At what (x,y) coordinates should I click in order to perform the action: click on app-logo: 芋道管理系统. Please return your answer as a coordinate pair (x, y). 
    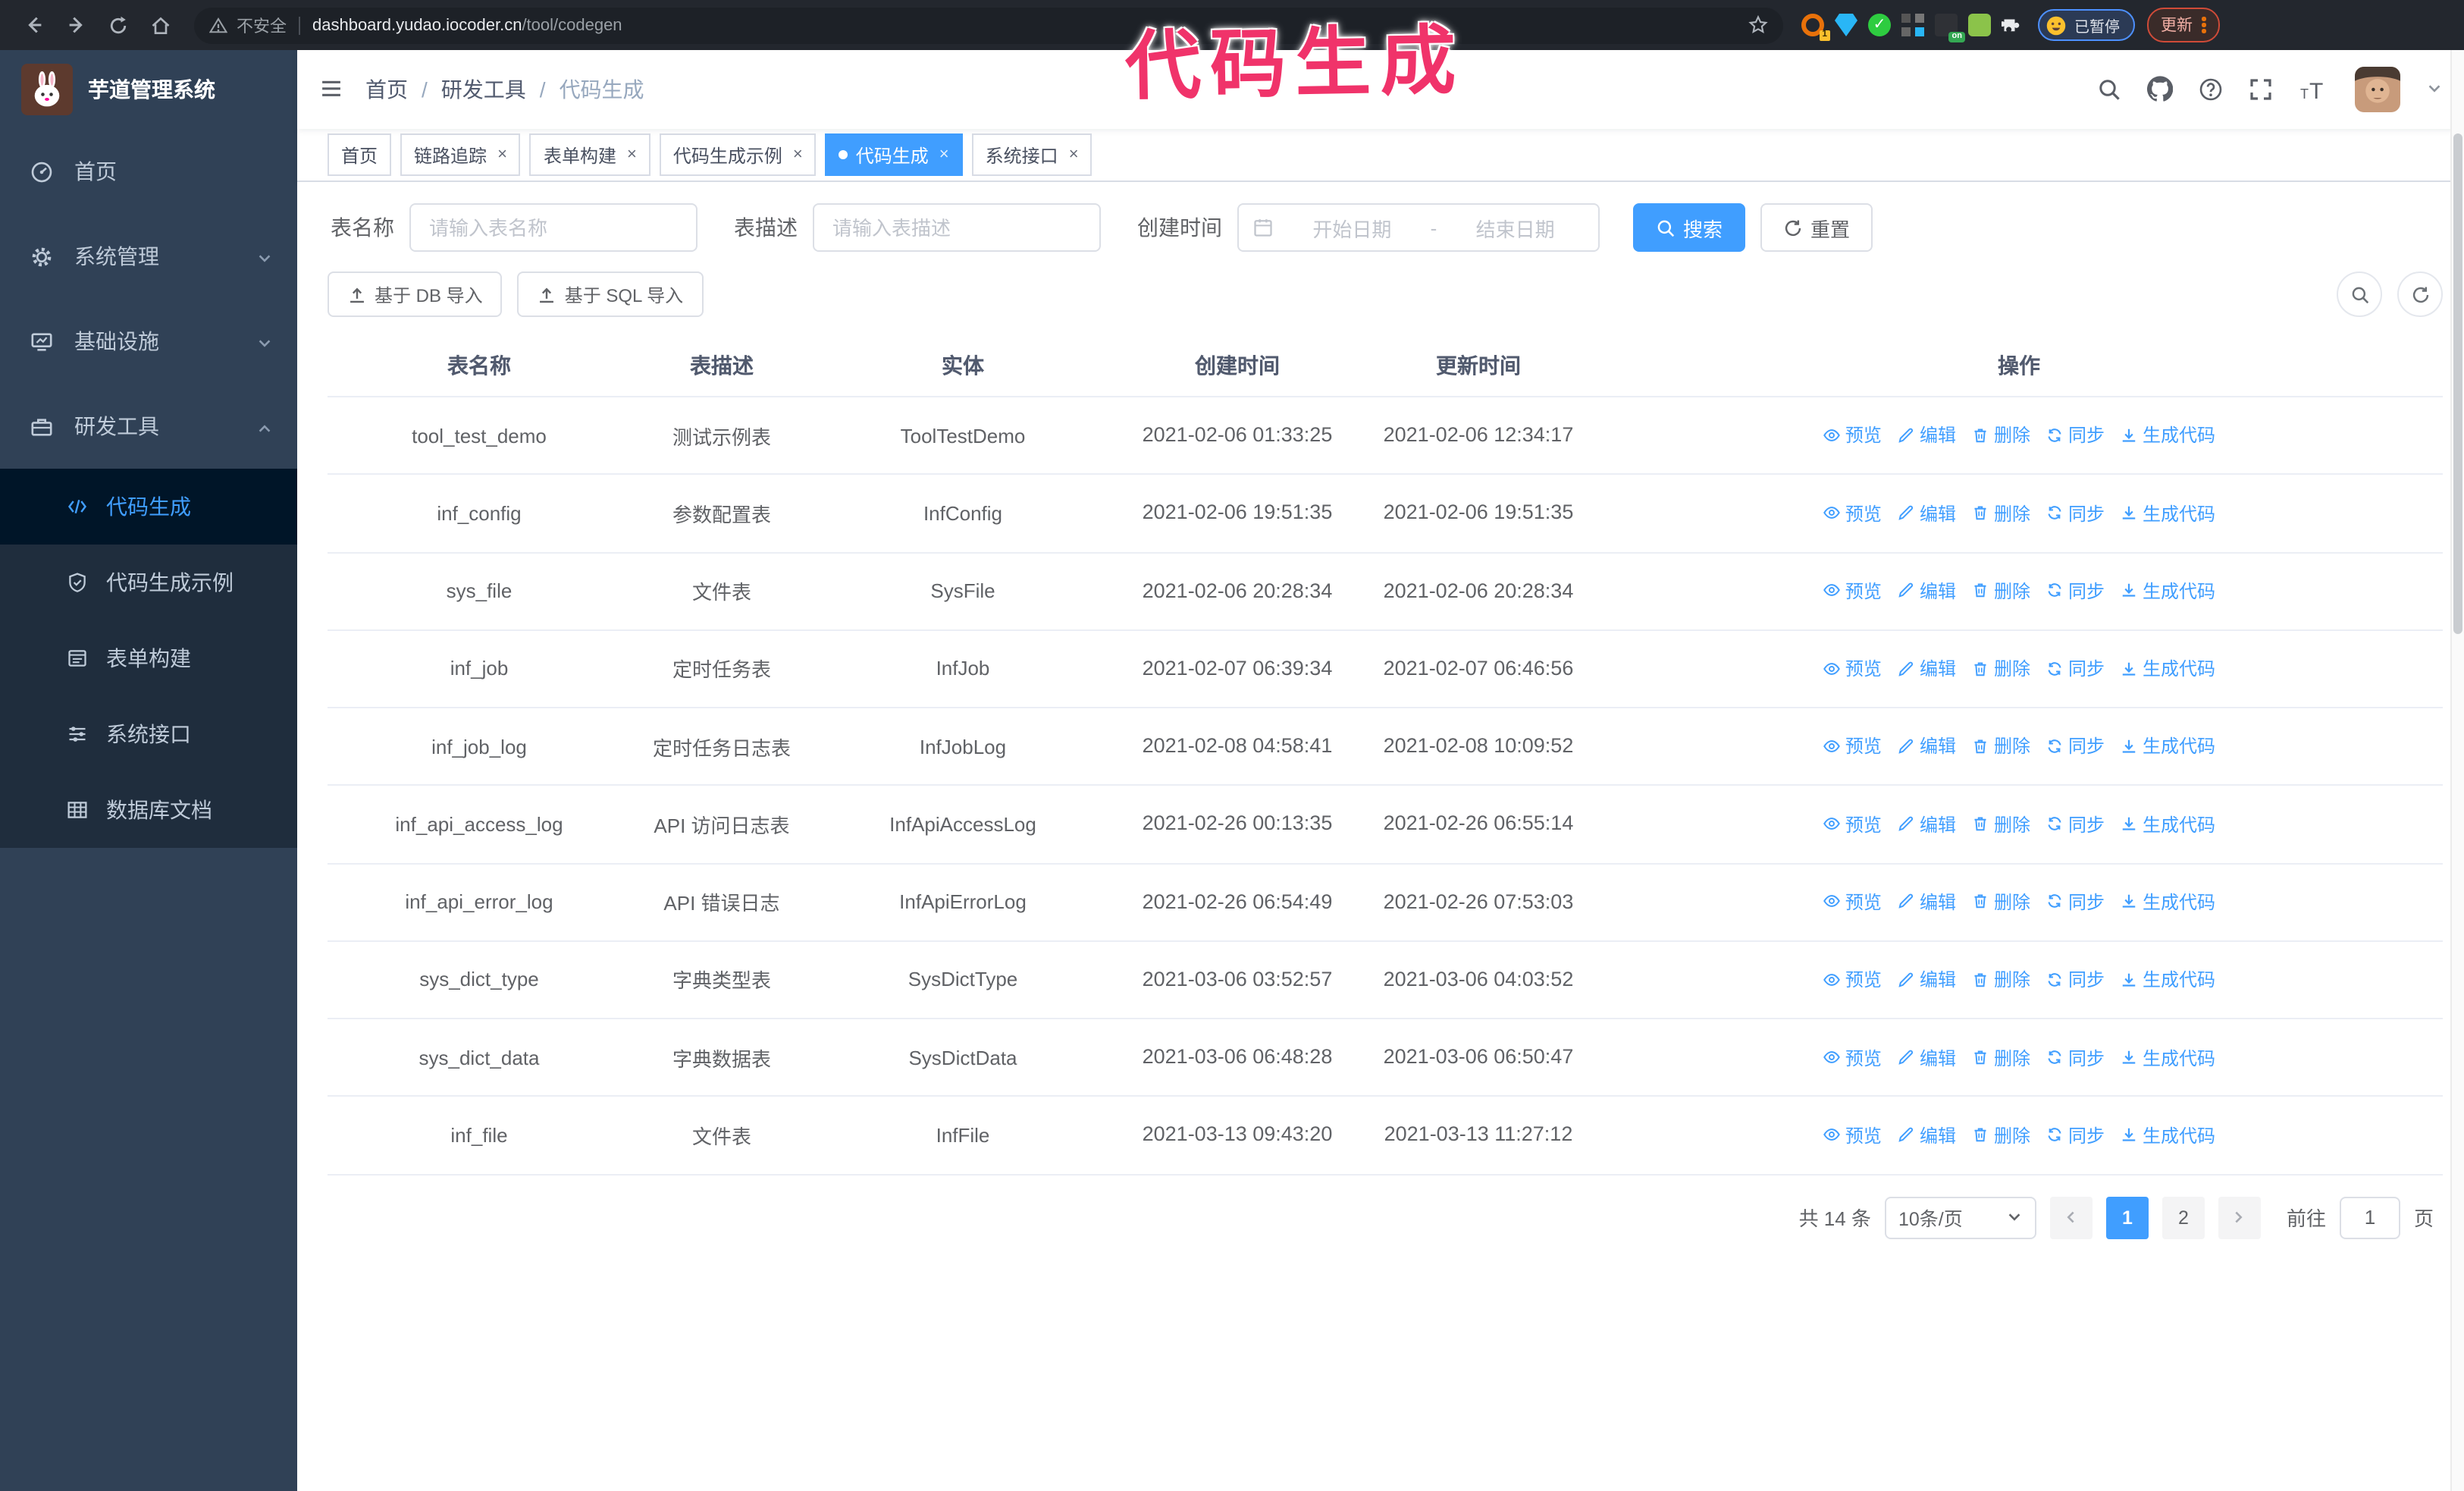
    Looking at the image, I should click on (148, 89).